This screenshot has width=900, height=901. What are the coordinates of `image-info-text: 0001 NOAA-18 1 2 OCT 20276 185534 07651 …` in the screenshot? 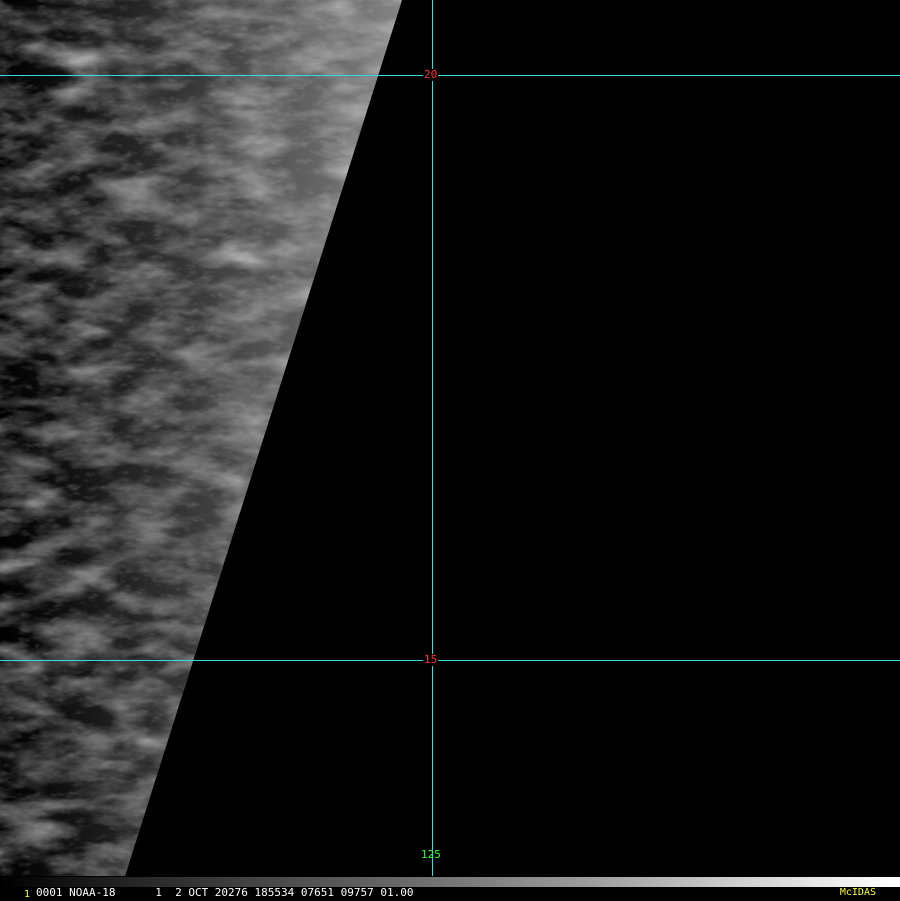 It's located at (225, 892).